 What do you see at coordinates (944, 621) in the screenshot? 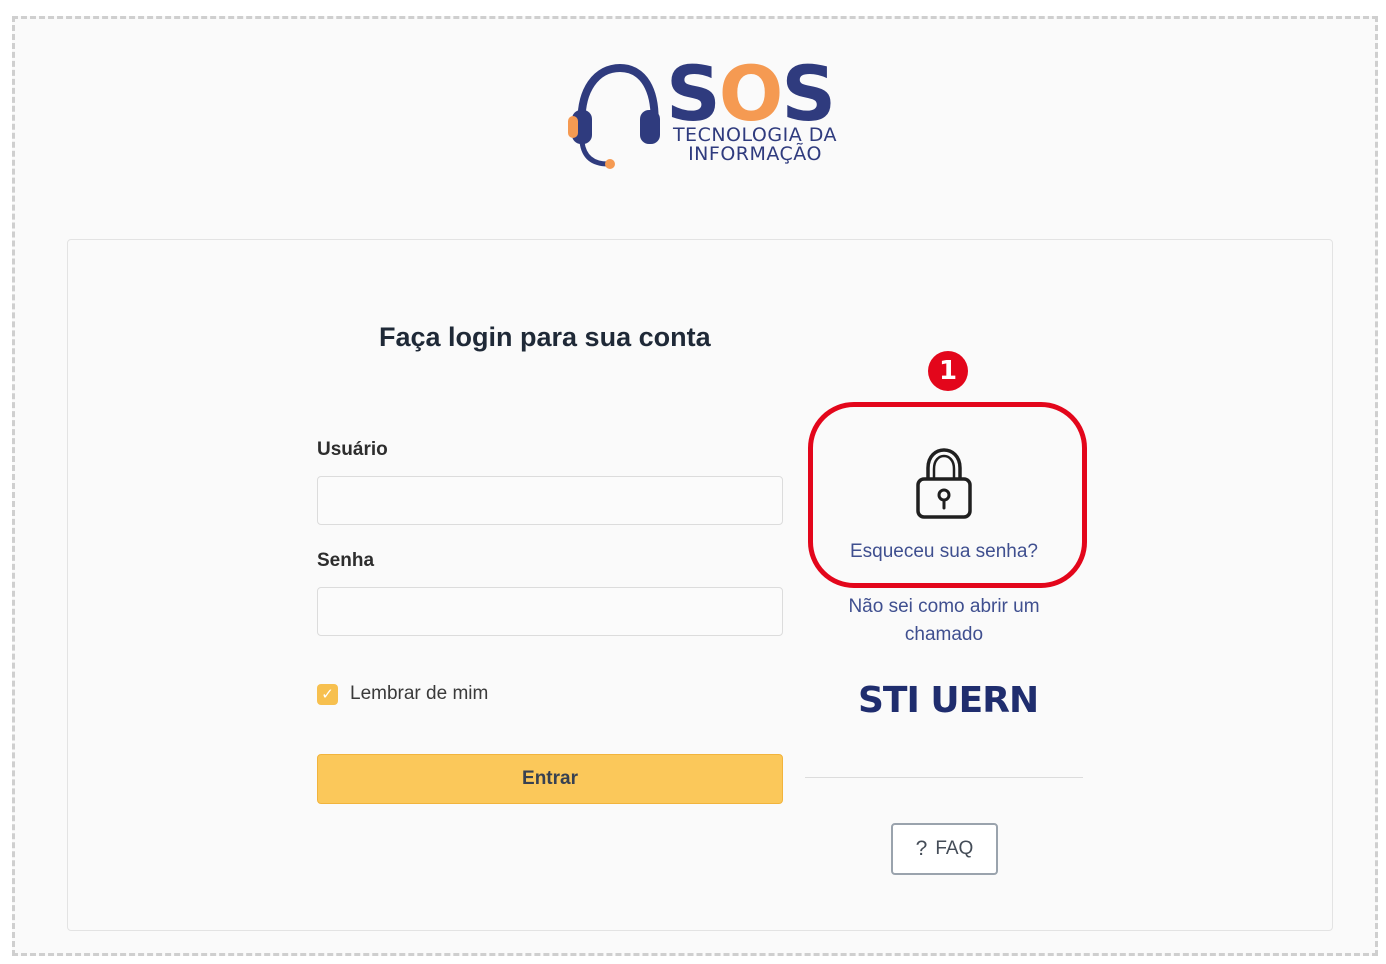
I see `howto-ticket-link: Não sei como abrir um chamado` at bounding box center [944, 621].